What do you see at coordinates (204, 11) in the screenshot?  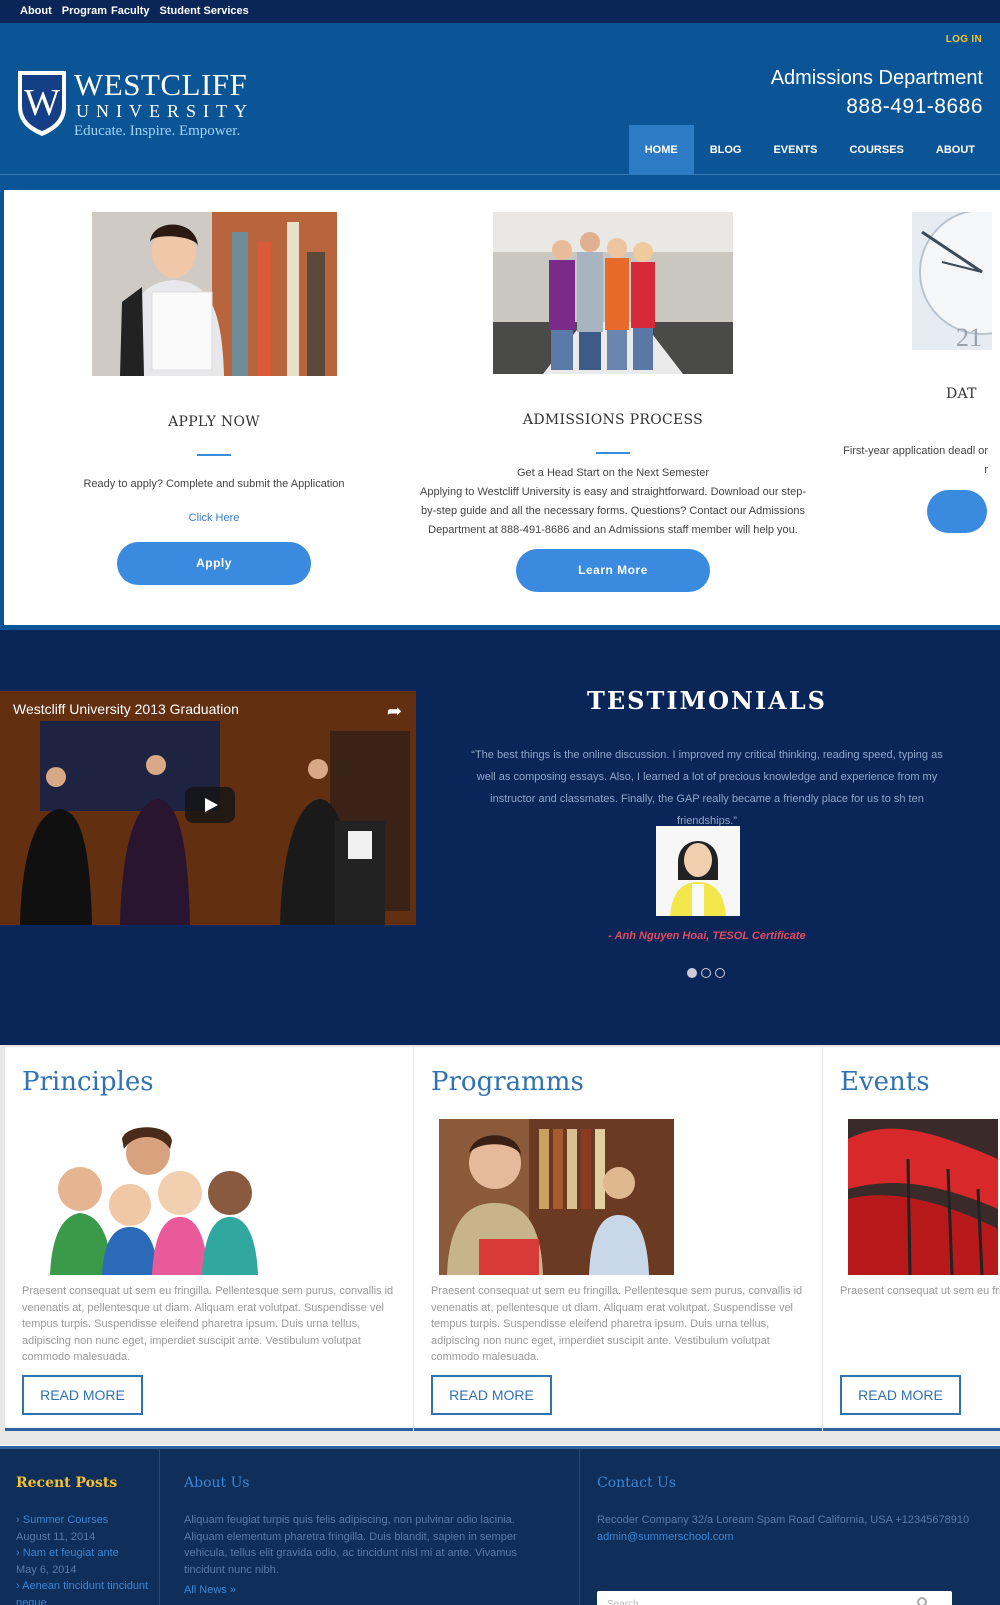 I see `top-link-student-services: Student Services` at bounding box center [204, 11].